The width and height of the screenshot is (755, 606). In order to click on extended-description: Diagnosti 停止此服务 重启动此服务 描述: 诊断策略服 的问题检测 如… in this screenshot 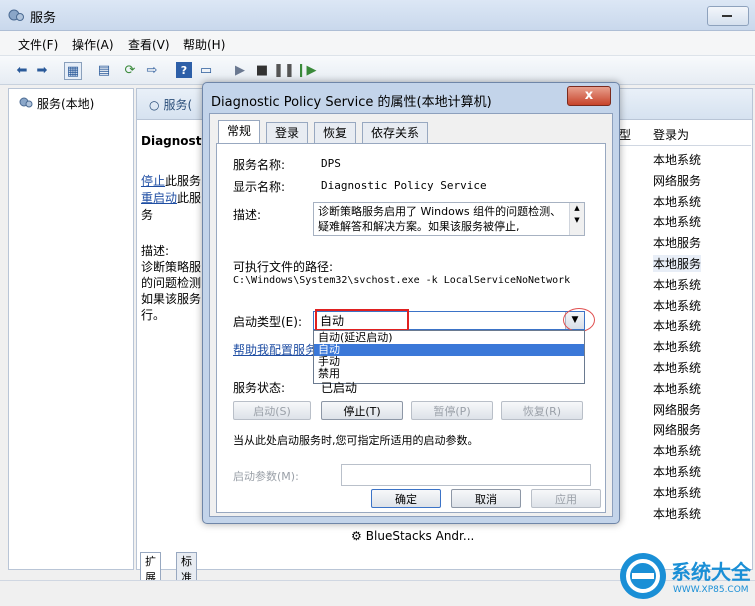, I will do `click(171, 344)`.